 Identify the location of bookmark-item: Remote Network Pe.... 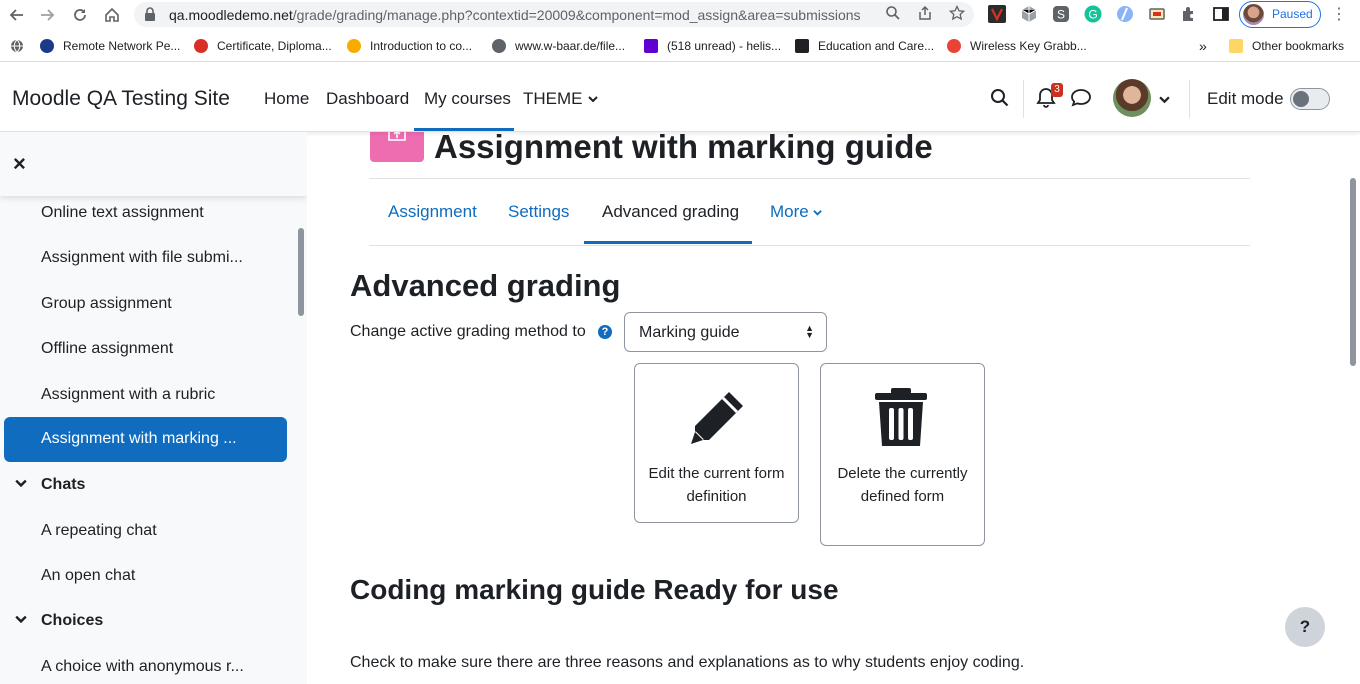
(110, 46).